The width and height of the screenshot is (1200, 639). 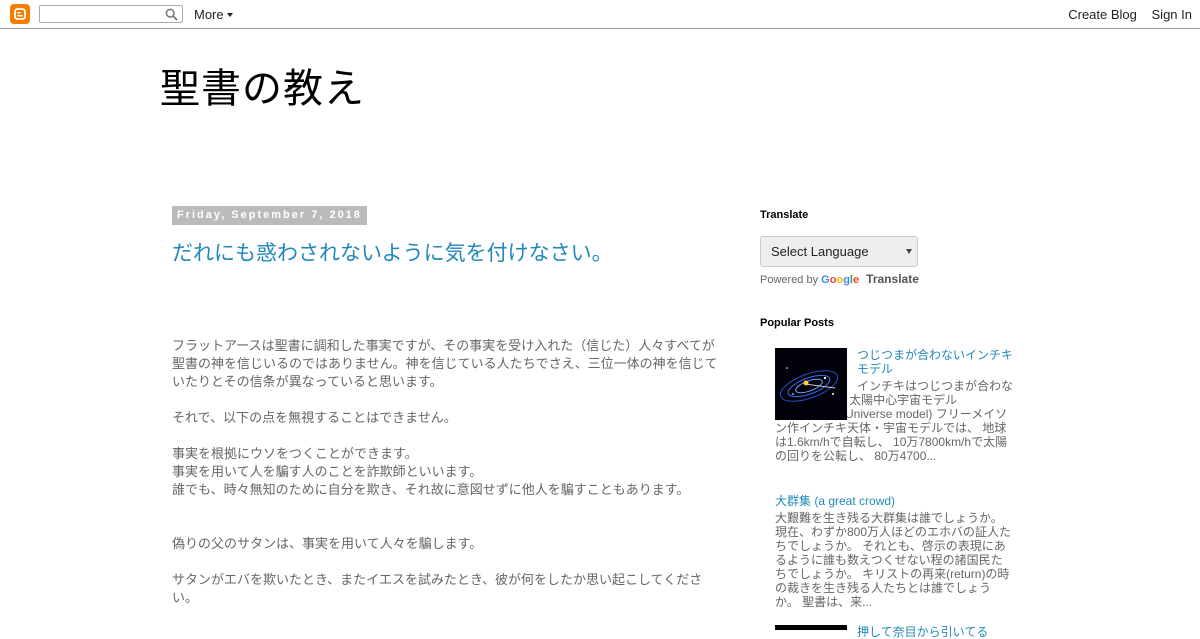 I want to click on post-paragraph: 事実を用いて人を騙す人のことを詐欺師といいます。, so click(x=327, y=472).